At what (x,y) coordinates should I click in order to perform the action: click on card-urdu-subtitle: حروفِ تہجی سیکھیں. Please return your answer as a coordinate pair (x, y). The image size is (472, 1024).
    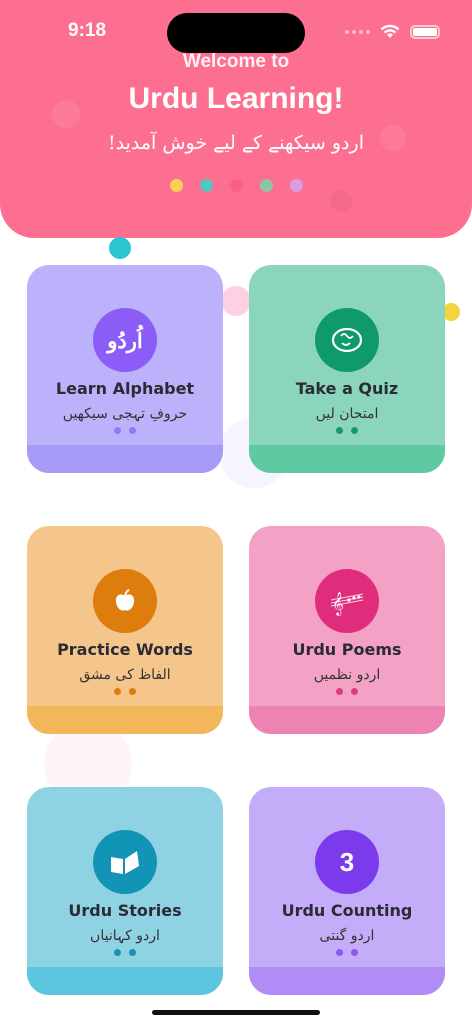
    Looking at the image, I should click on (125, 414).